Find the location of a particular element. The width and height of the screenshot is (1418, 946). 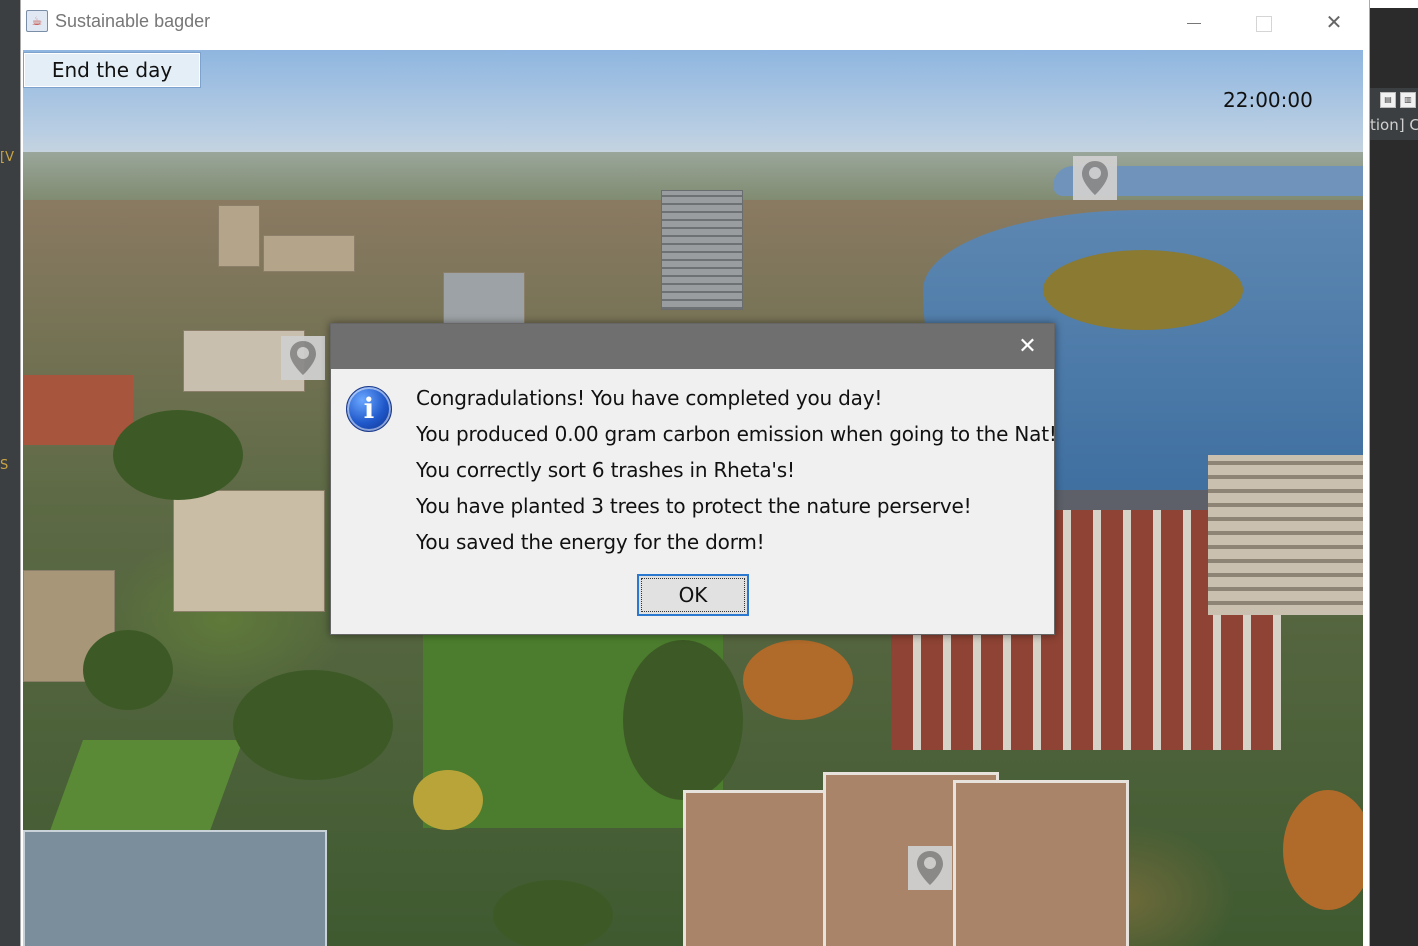

end-the-day-button: End the day is located at coordinates (112, 70).